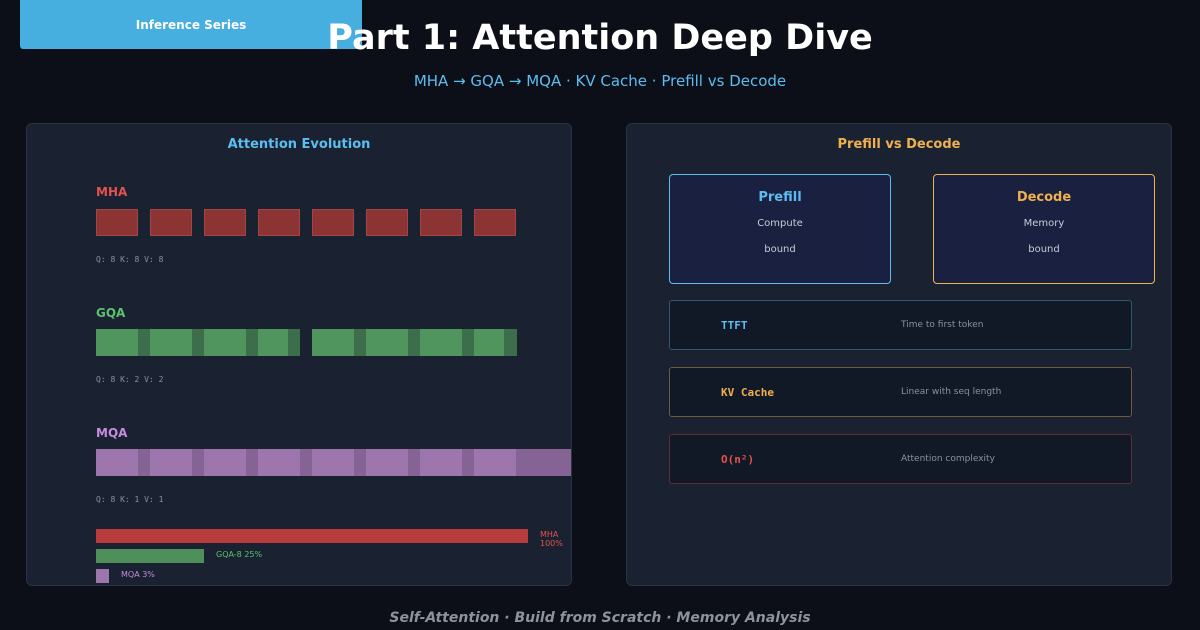  What do you see at coordinates (551, 539) in the screenshot?
I see `mha-memory-label: MHA 100%` at bounding box center [551, 539].